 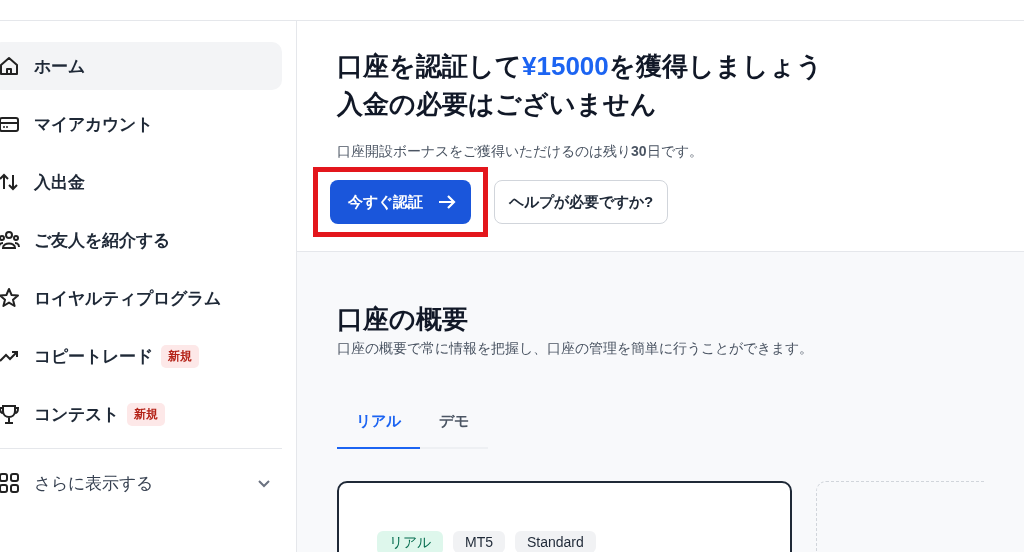 What do you see at coordinates (102, 240) in the screenshot?
I see `sidebar-item-label: ご友人を紹介する` at bounding box center [102, 240].